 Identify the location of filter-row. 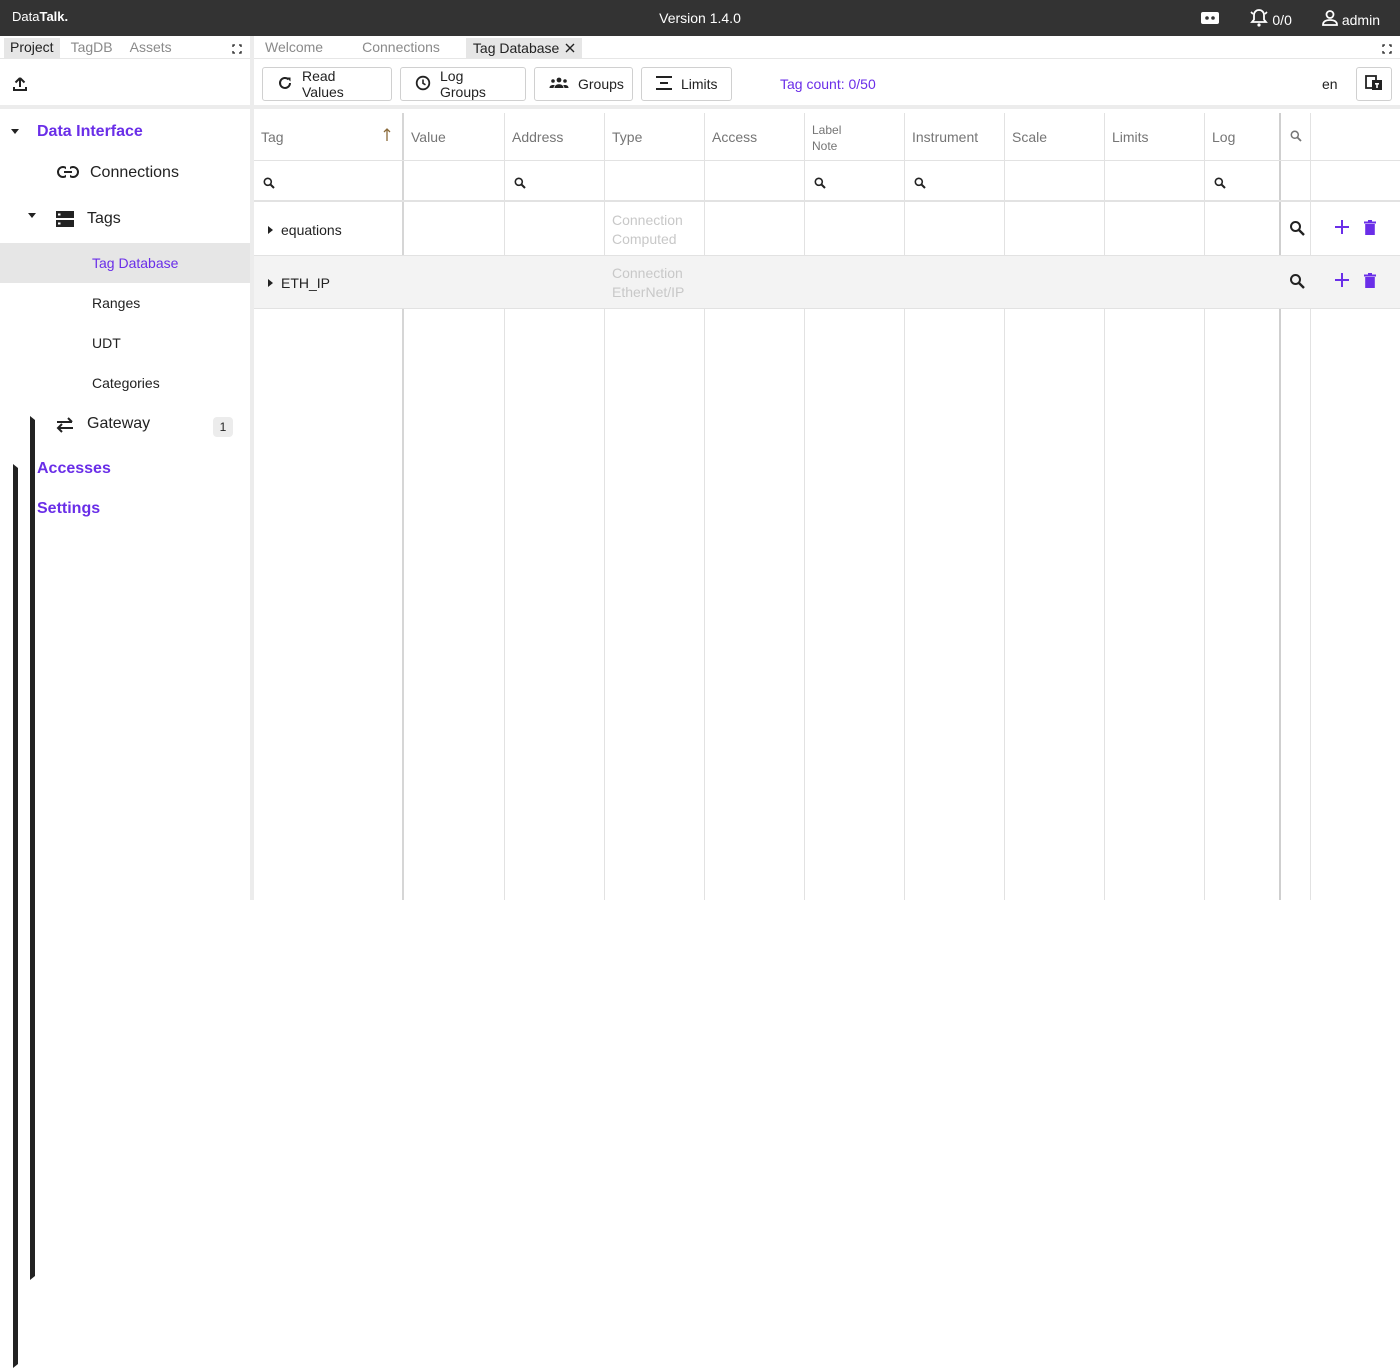
(827, 181).